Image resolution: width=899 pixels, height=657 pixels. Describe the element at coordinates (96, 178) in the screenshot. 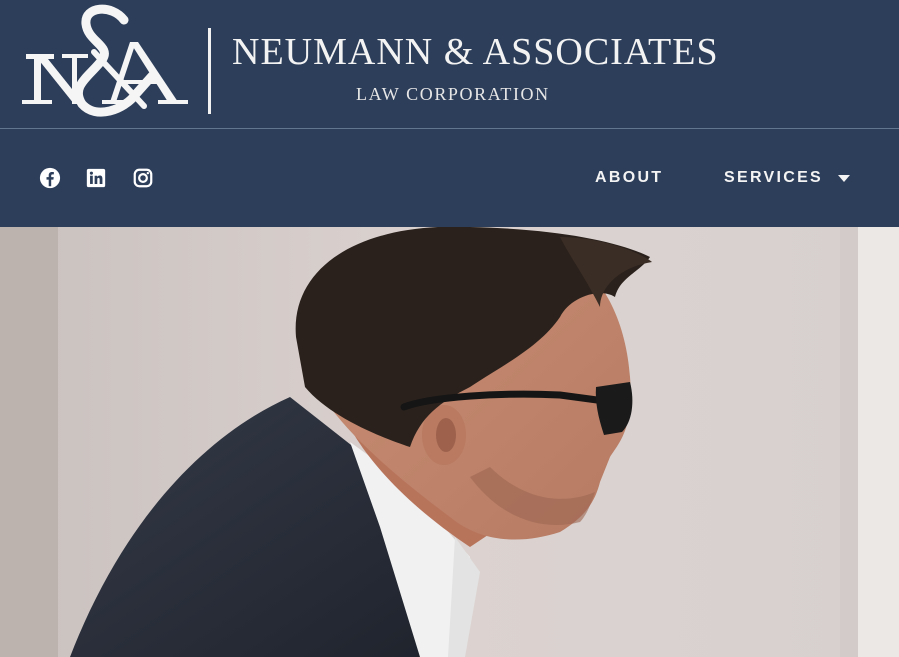

I see `linkedin-icon` at that location.